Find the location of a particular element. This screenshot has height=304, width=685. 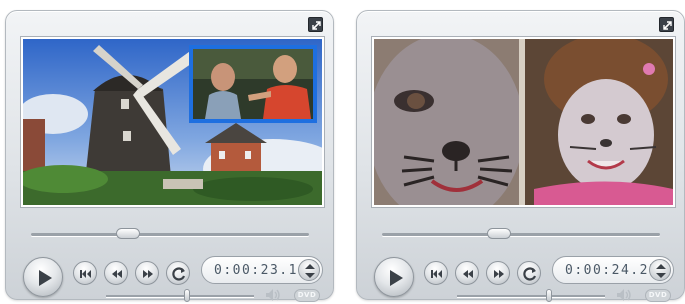

timecode-value: 0:00:23.10 is located at coordinates (260, 270).